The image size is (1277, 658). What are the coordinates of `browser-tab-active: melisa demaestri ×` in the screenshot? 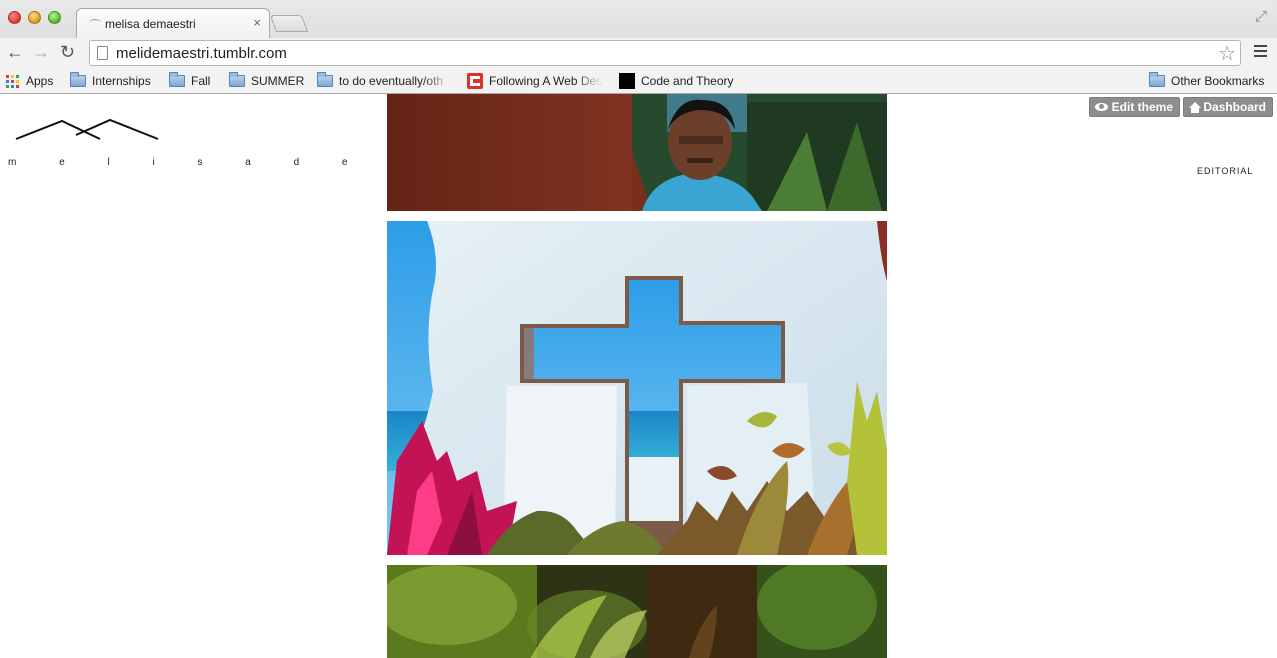 It's located at (173, 23).